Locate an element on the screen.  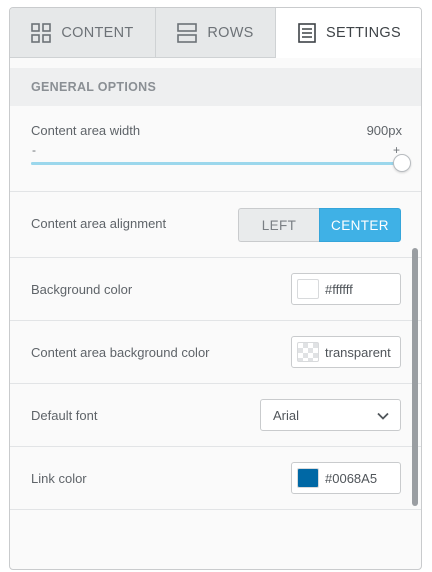
content-bg-color-label: Content area background color is located at coordinates (120, 352).